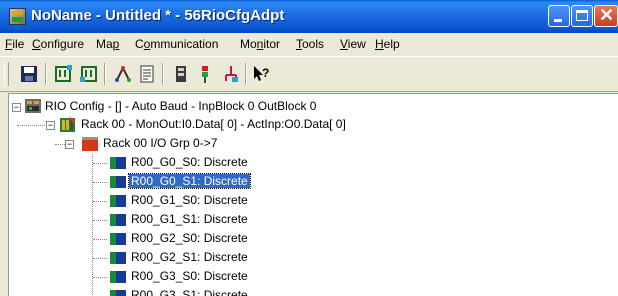 The image size is (618, 296). Describe the element at coordinates (14, 44) in the screenshot. I see `menu-file: File` at that location.